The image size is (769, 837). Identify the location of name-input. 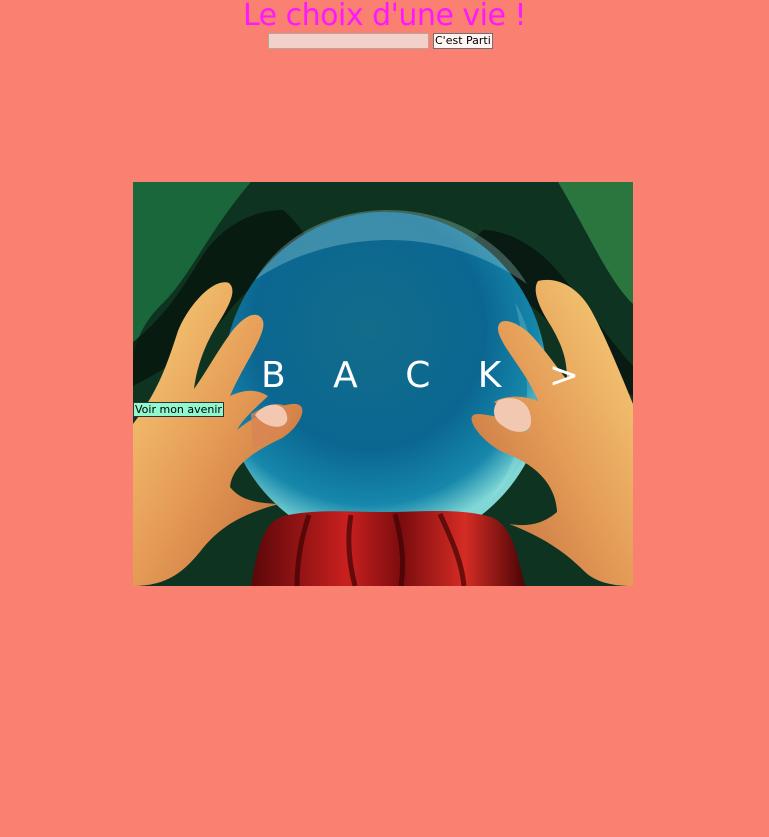
(348, 41).